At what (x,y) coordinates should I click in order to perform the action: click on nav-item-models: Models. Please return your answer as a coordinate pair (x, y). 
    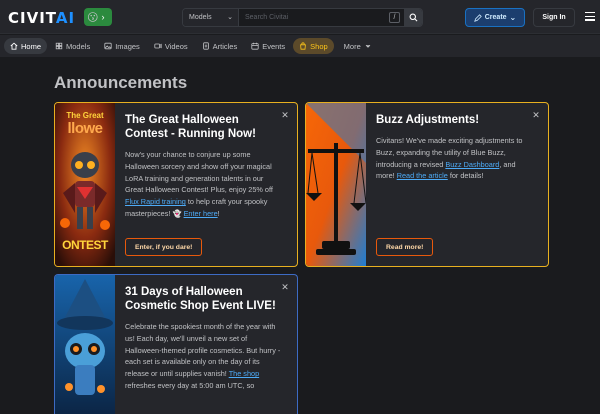
    Looking at the image, I should click on (72, 46).